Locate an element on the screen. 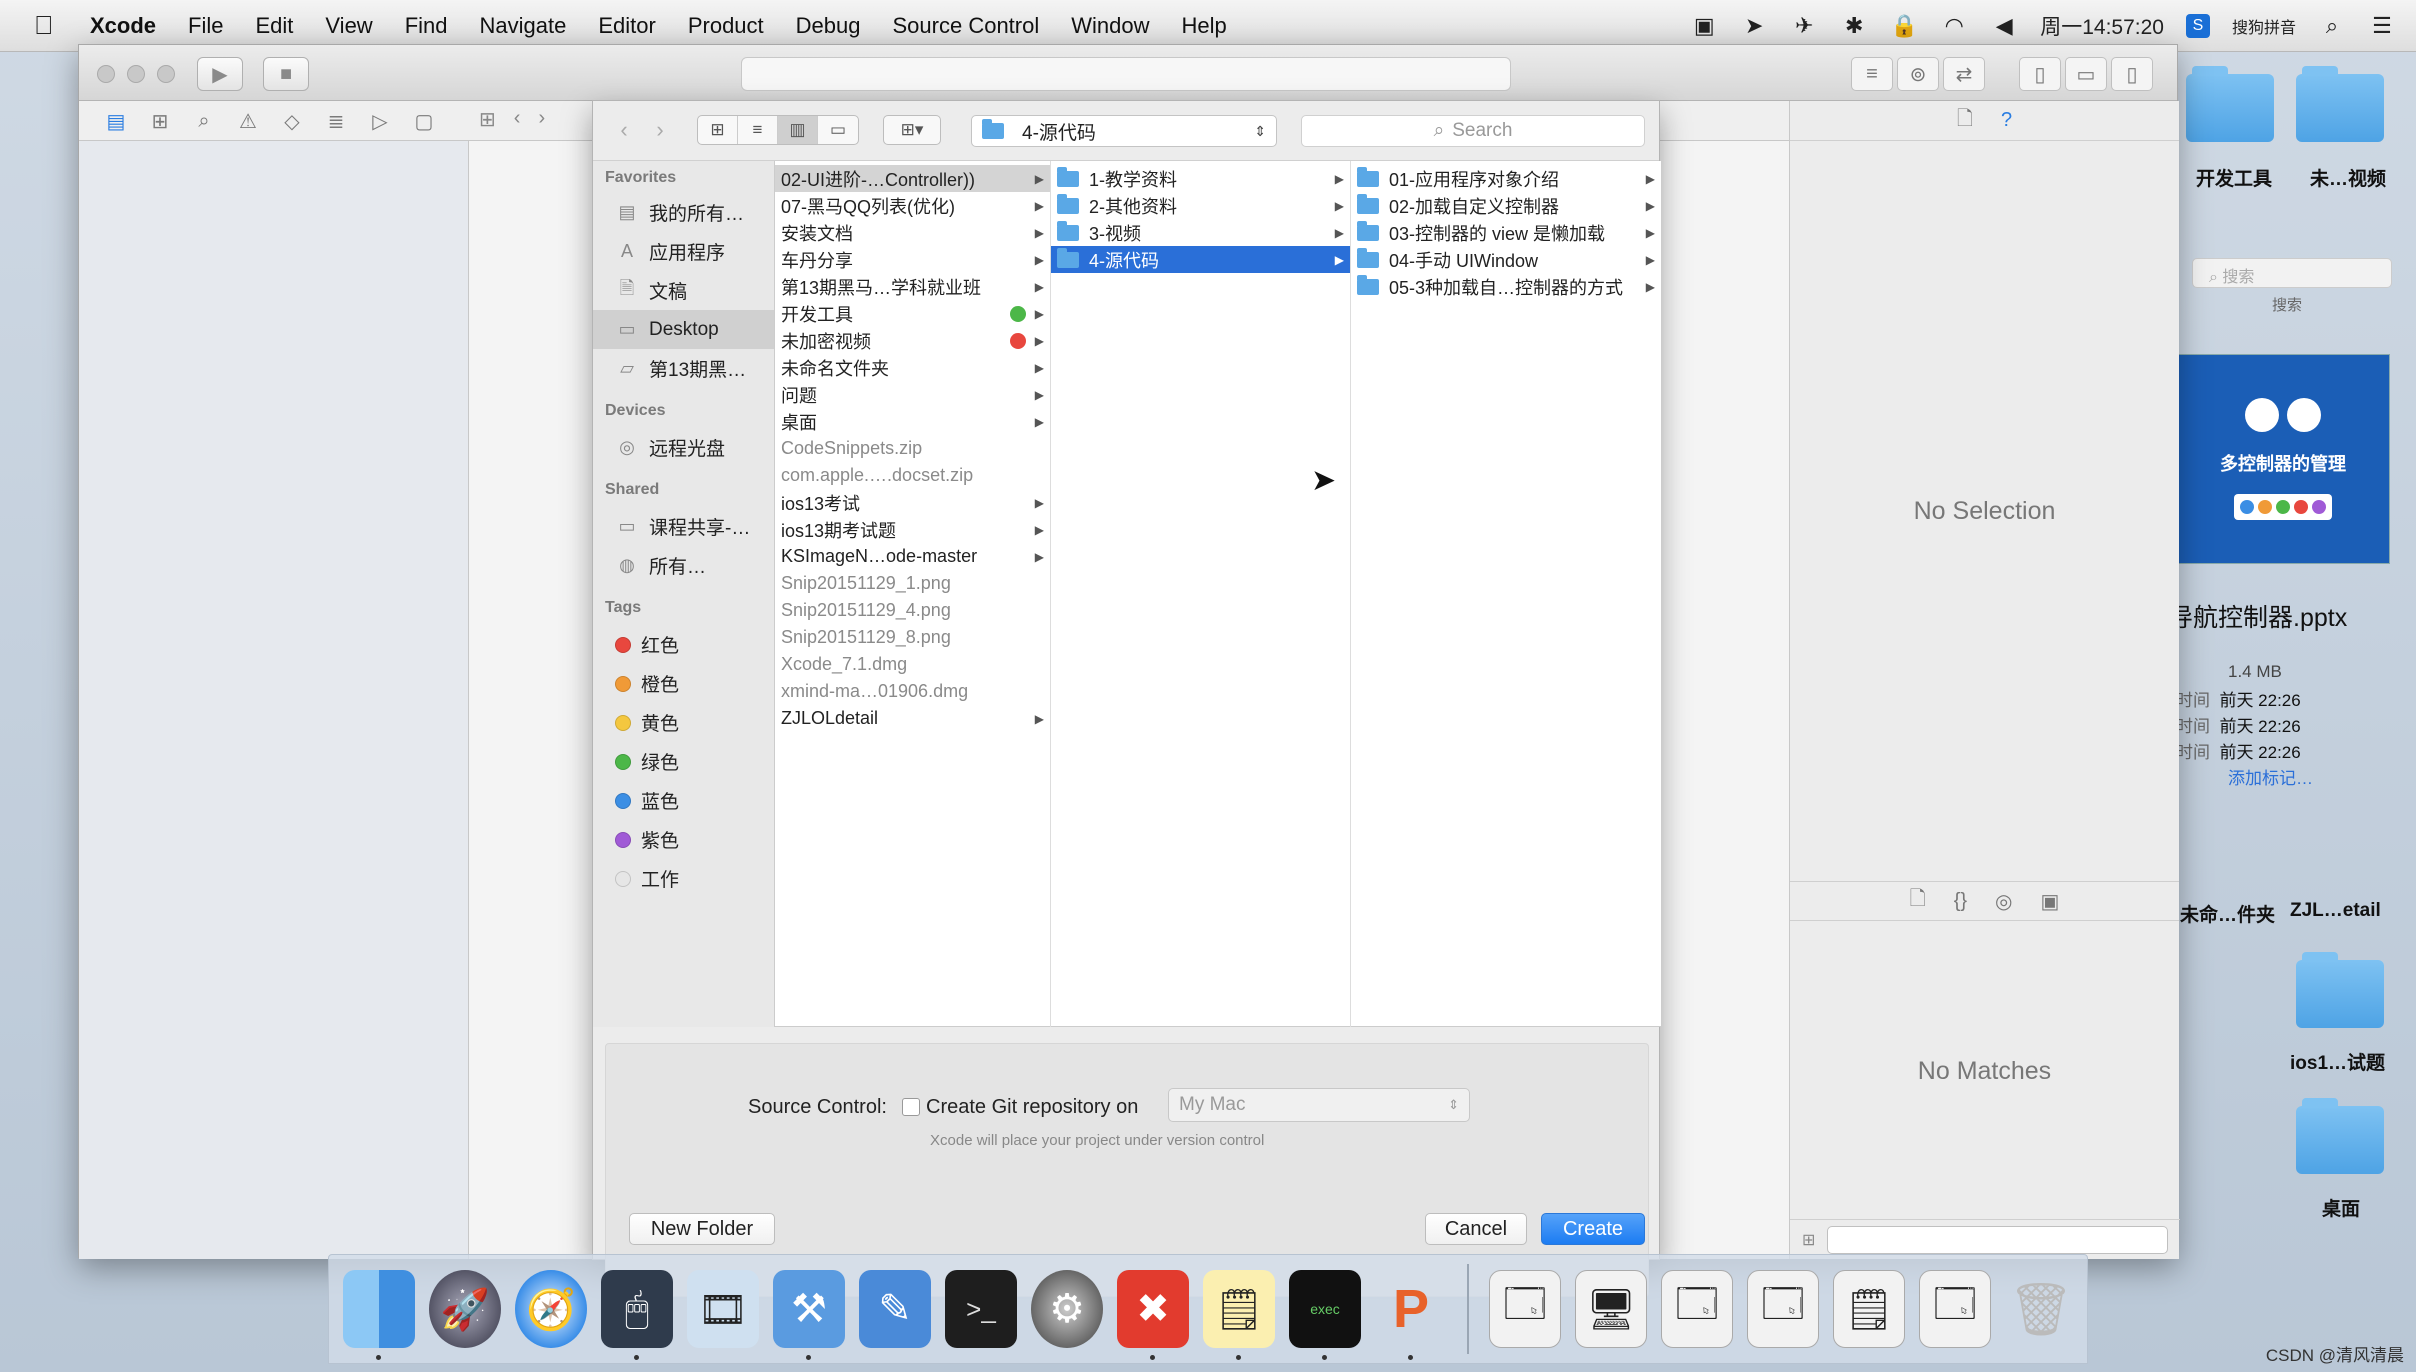 The width and height of the screenshot is (2416, 1372). sidebar-item-remote-disc: ◎ 远程光盘 is located at coordinates (683, 447).